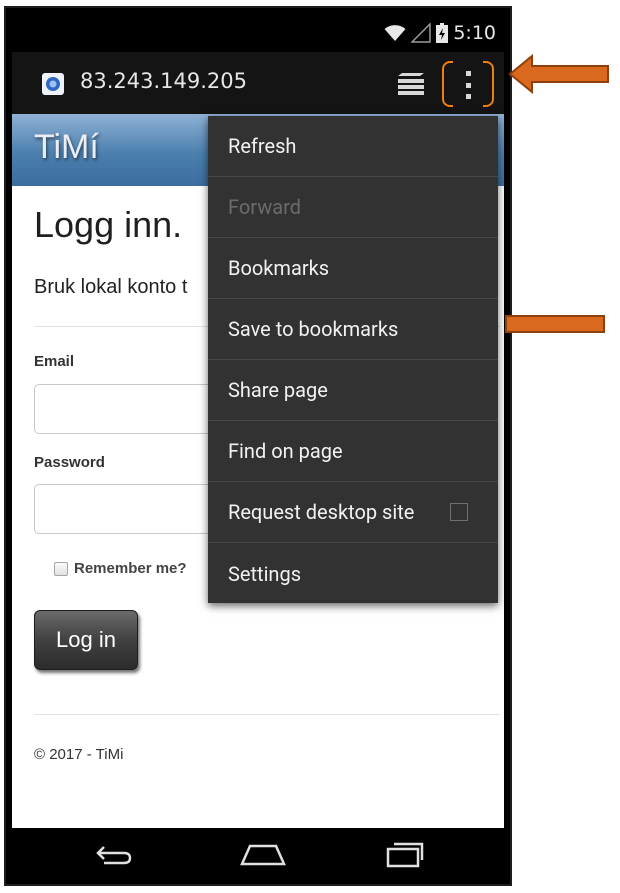  What do you see at coordinates (258, 33) in the screenshot?
I see `status-bar: 5:10` at bounding box center [258, 33].